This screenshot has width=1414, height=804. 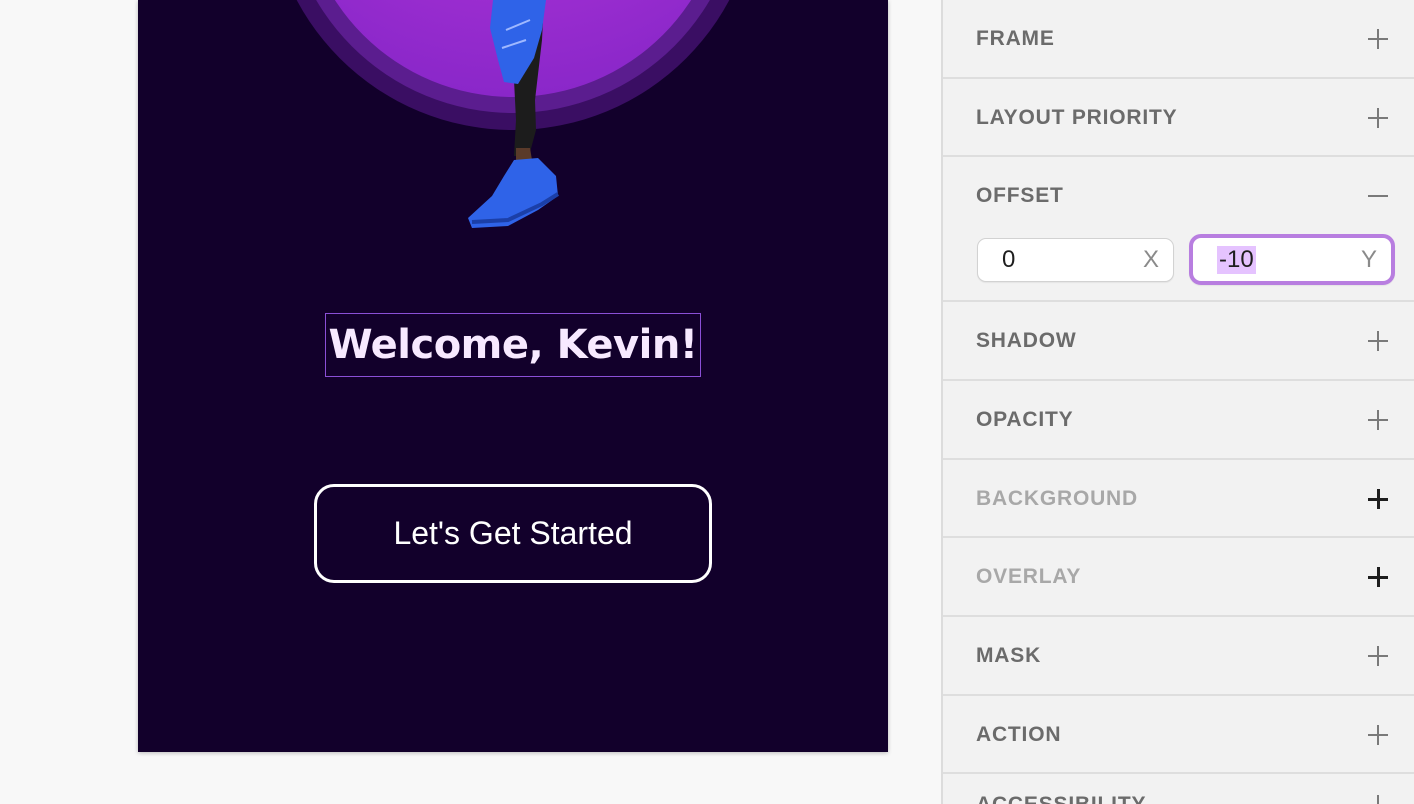 I want to click on section-title: OFFSET, so click(x=1020, y=195).